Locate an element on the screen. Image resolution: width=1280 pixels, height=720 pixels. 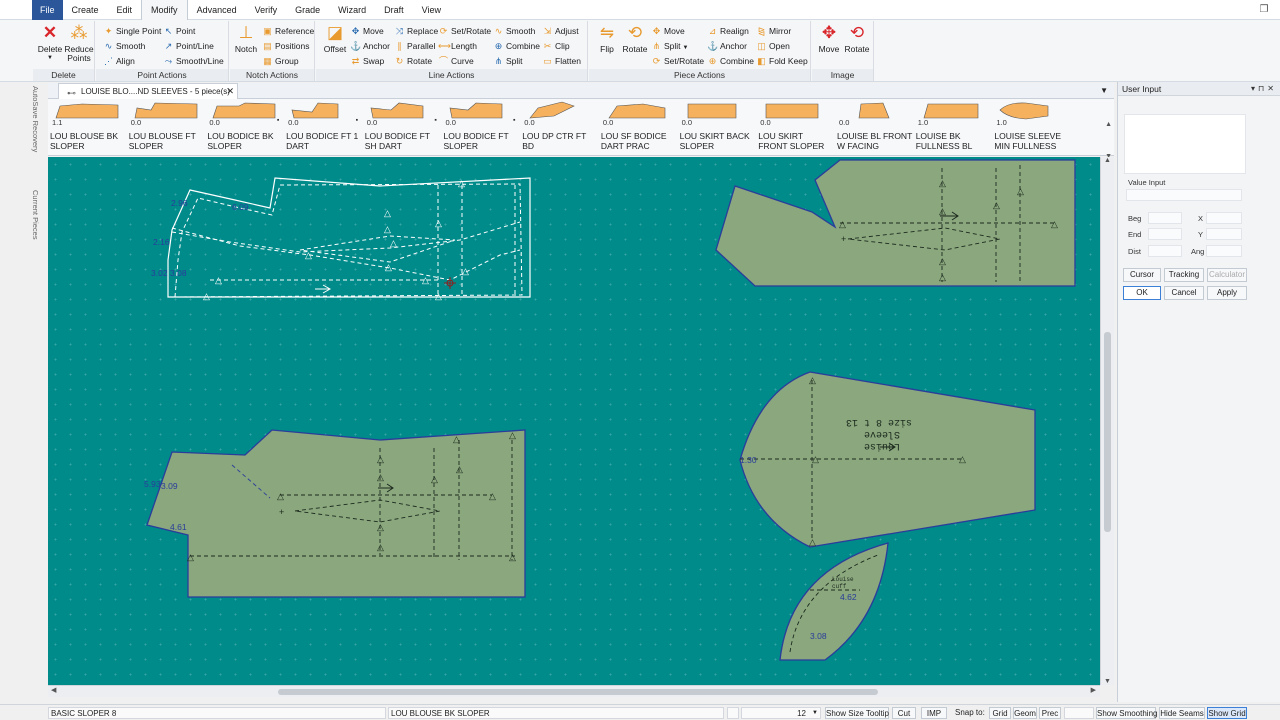
point-line-button: ↗ Point/Line is located at coordinates (188, 46).